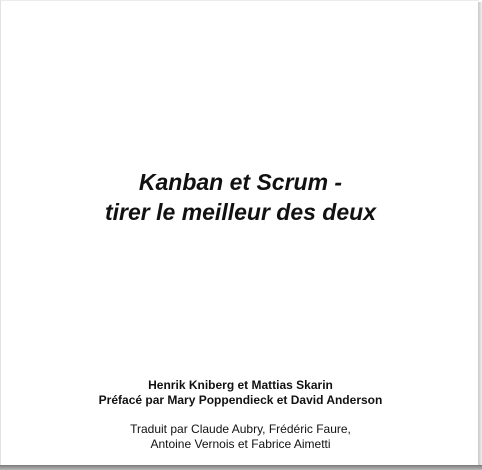 Image resolution: width=482 pixels, height=470 pixels. What do you see at coordinates (240, 182) in the screenshot?
I see `book-title-line-1: Kanban et Scrum -` at bounding box center [240, 182].